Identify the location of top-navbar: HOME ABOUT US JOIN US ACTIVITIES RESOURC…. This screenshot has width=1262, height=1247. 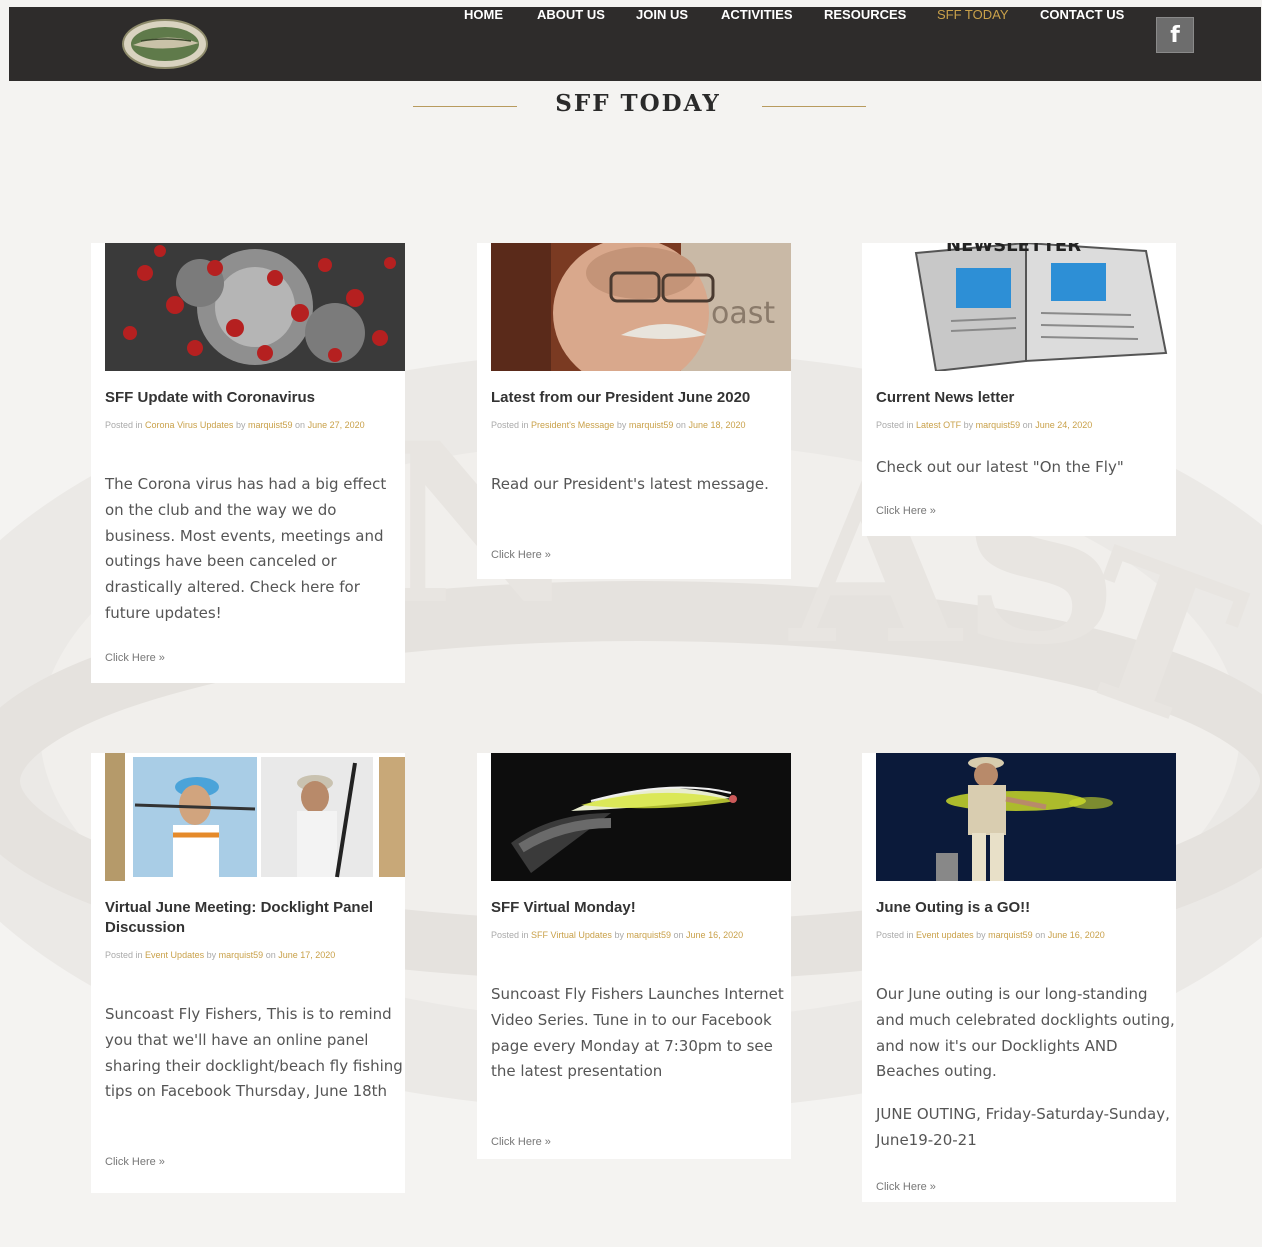
(635, 44).